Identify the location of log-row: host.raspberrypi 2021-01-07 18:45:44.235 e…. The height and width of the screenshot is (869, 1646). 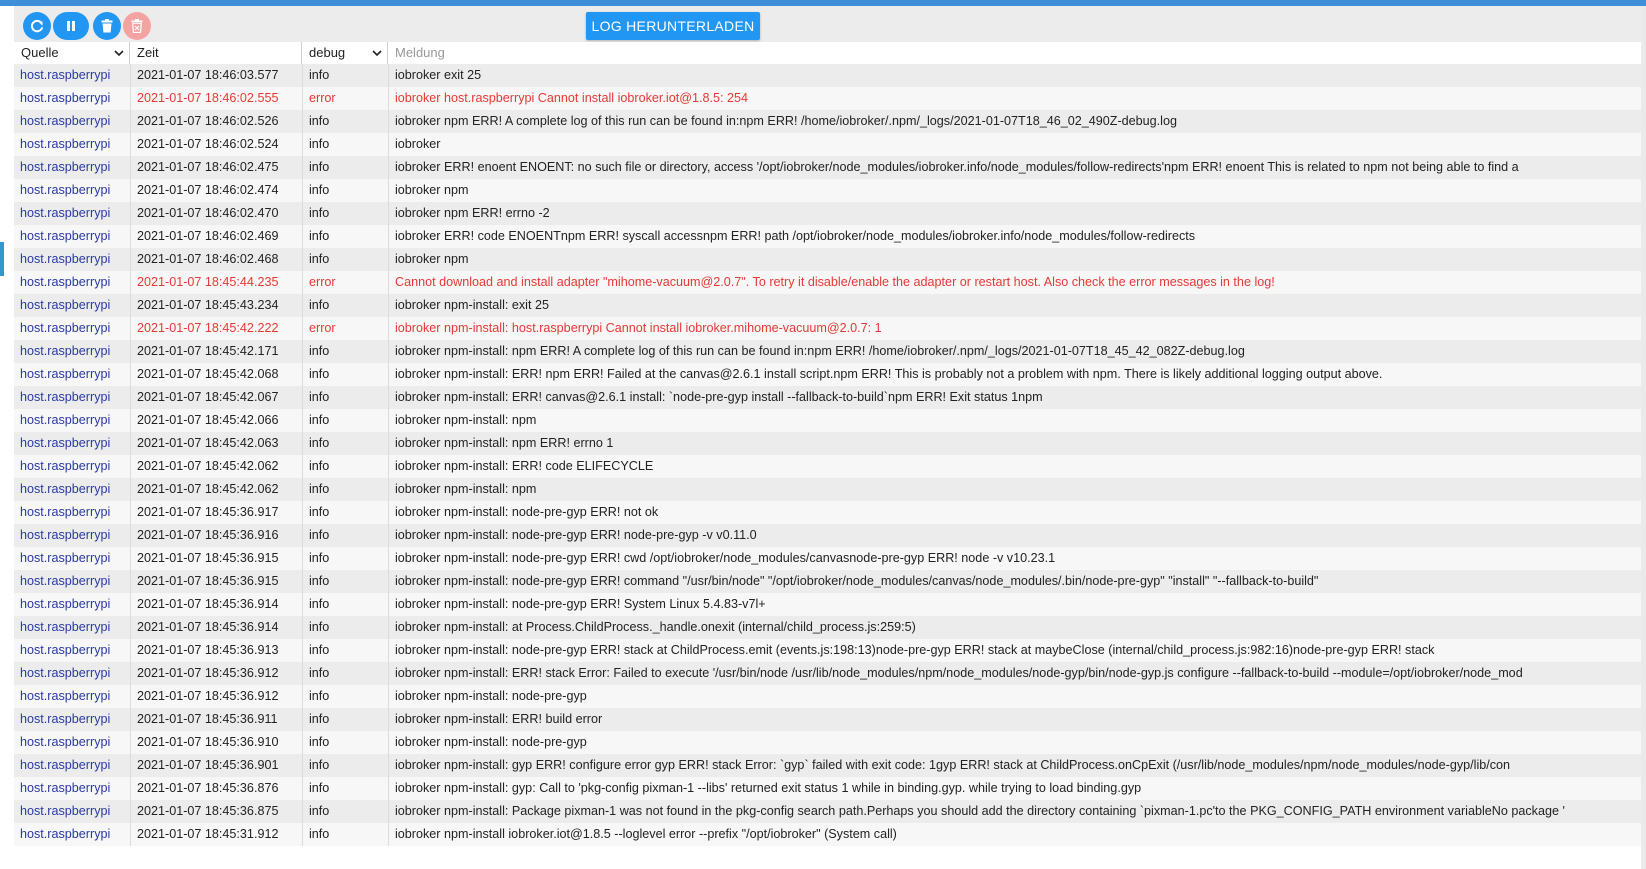
(827, 282).